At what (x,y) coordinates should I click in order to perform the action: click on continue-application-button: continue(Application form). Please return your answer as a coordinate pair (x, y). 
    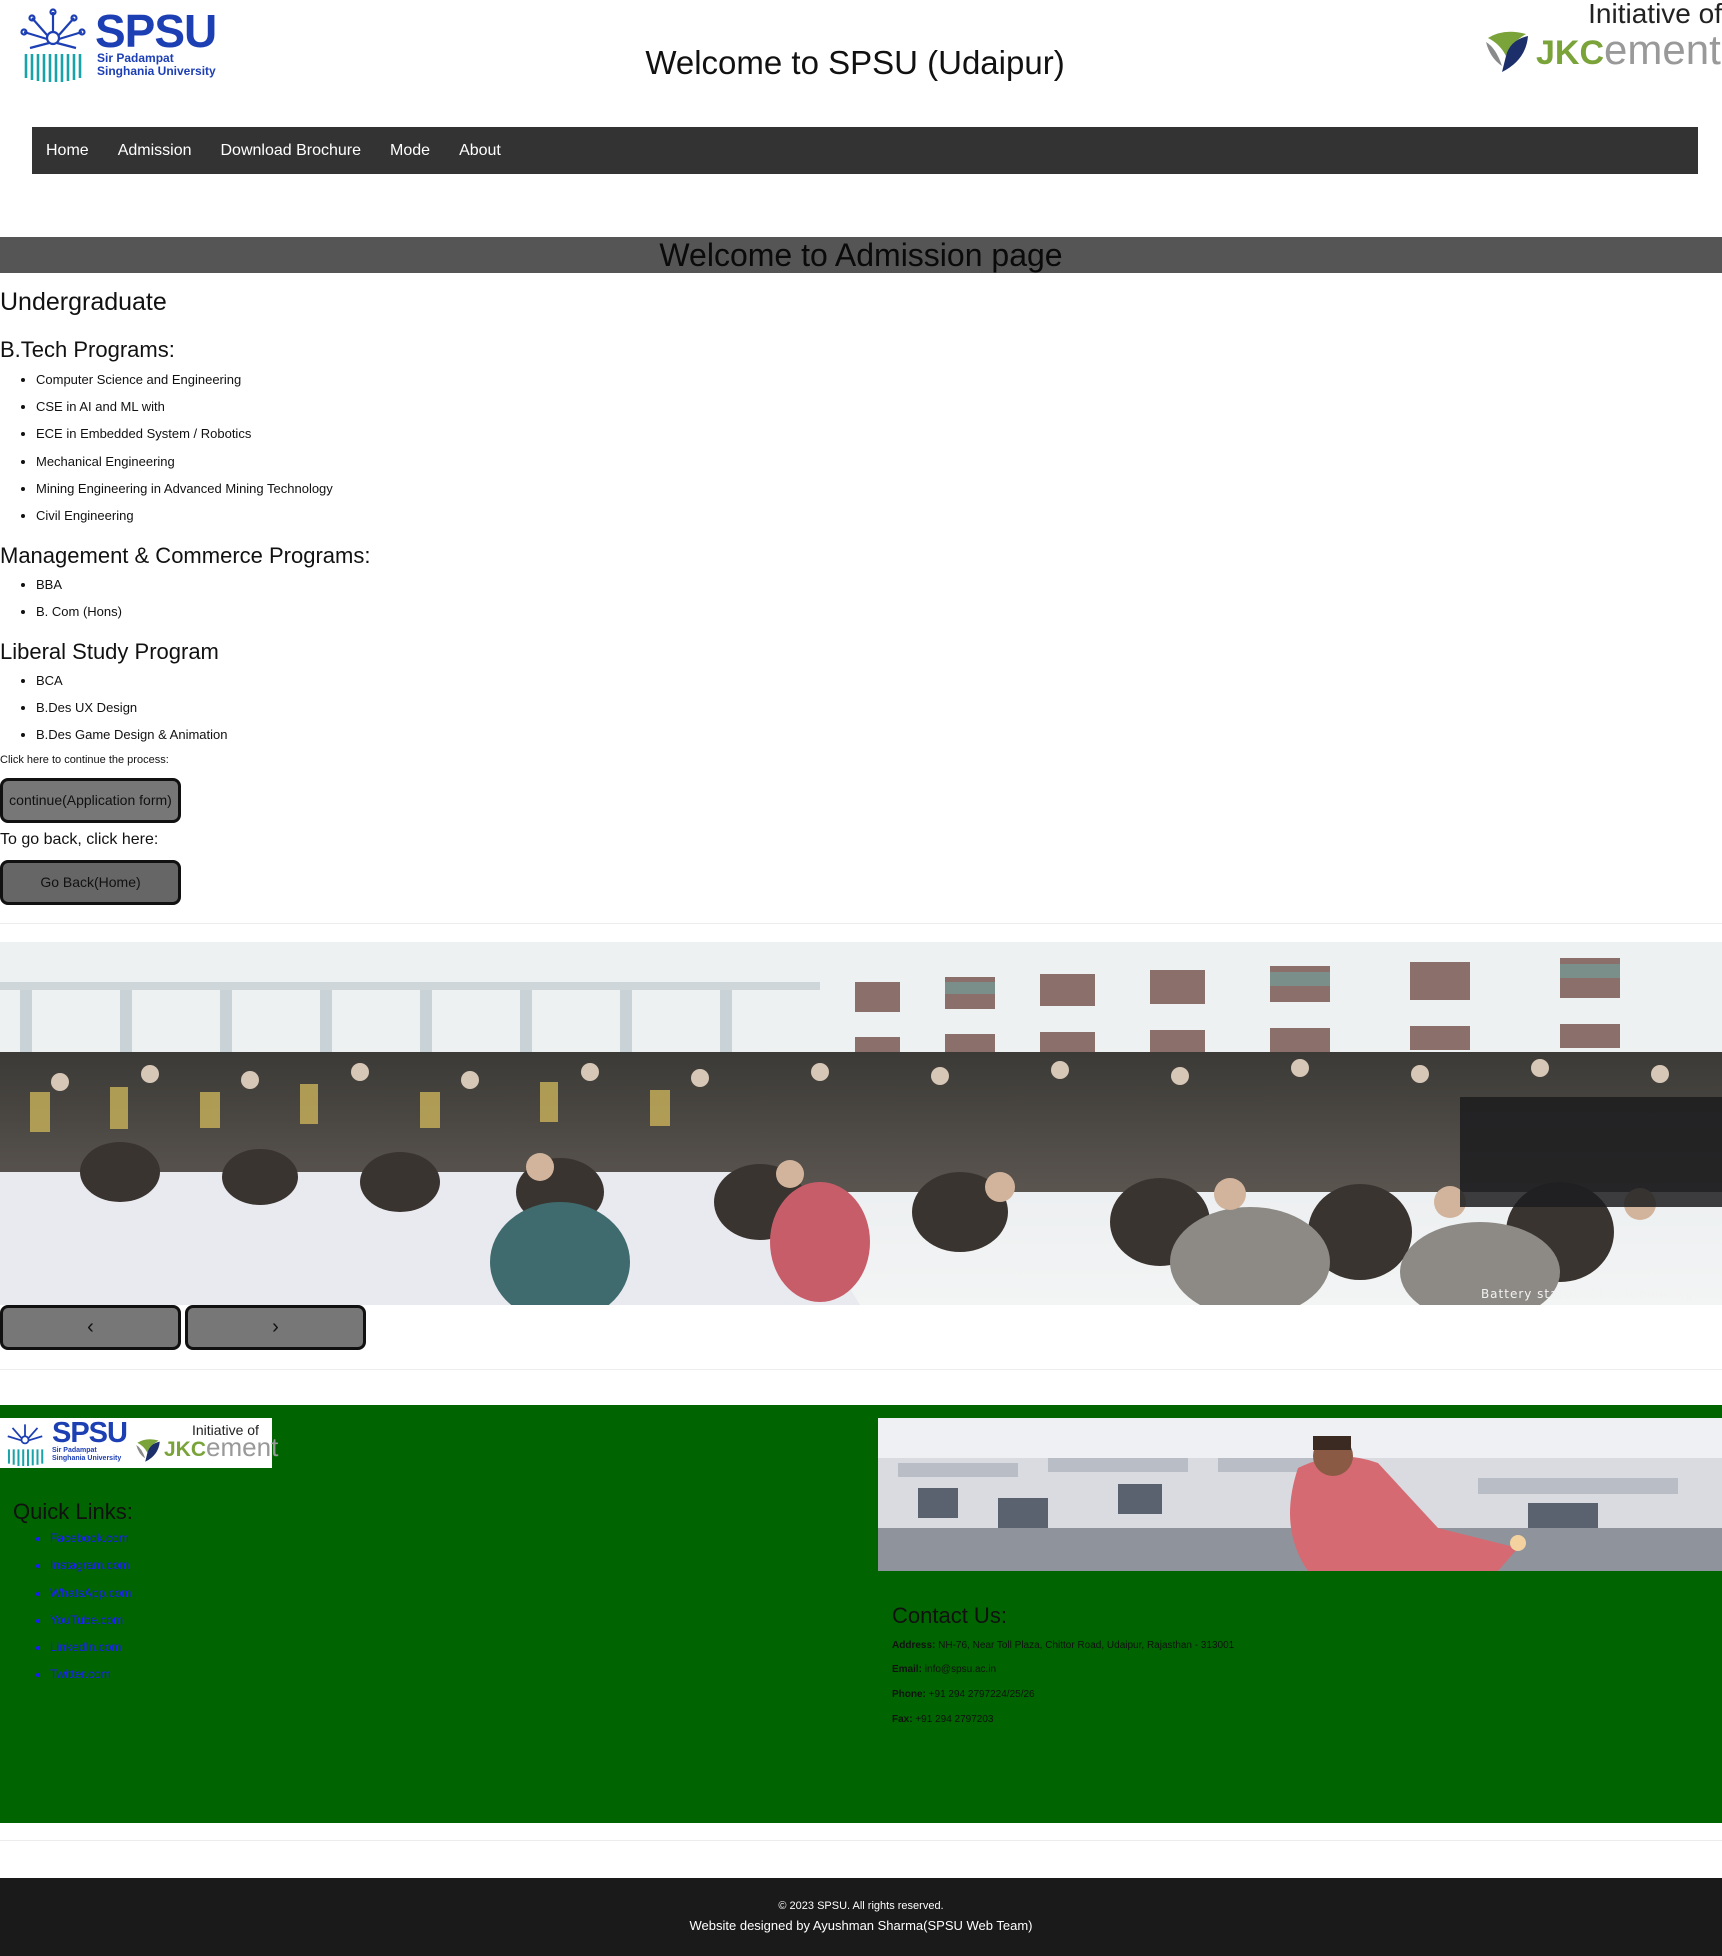
    Looking at the image, I should click on (90, 800).